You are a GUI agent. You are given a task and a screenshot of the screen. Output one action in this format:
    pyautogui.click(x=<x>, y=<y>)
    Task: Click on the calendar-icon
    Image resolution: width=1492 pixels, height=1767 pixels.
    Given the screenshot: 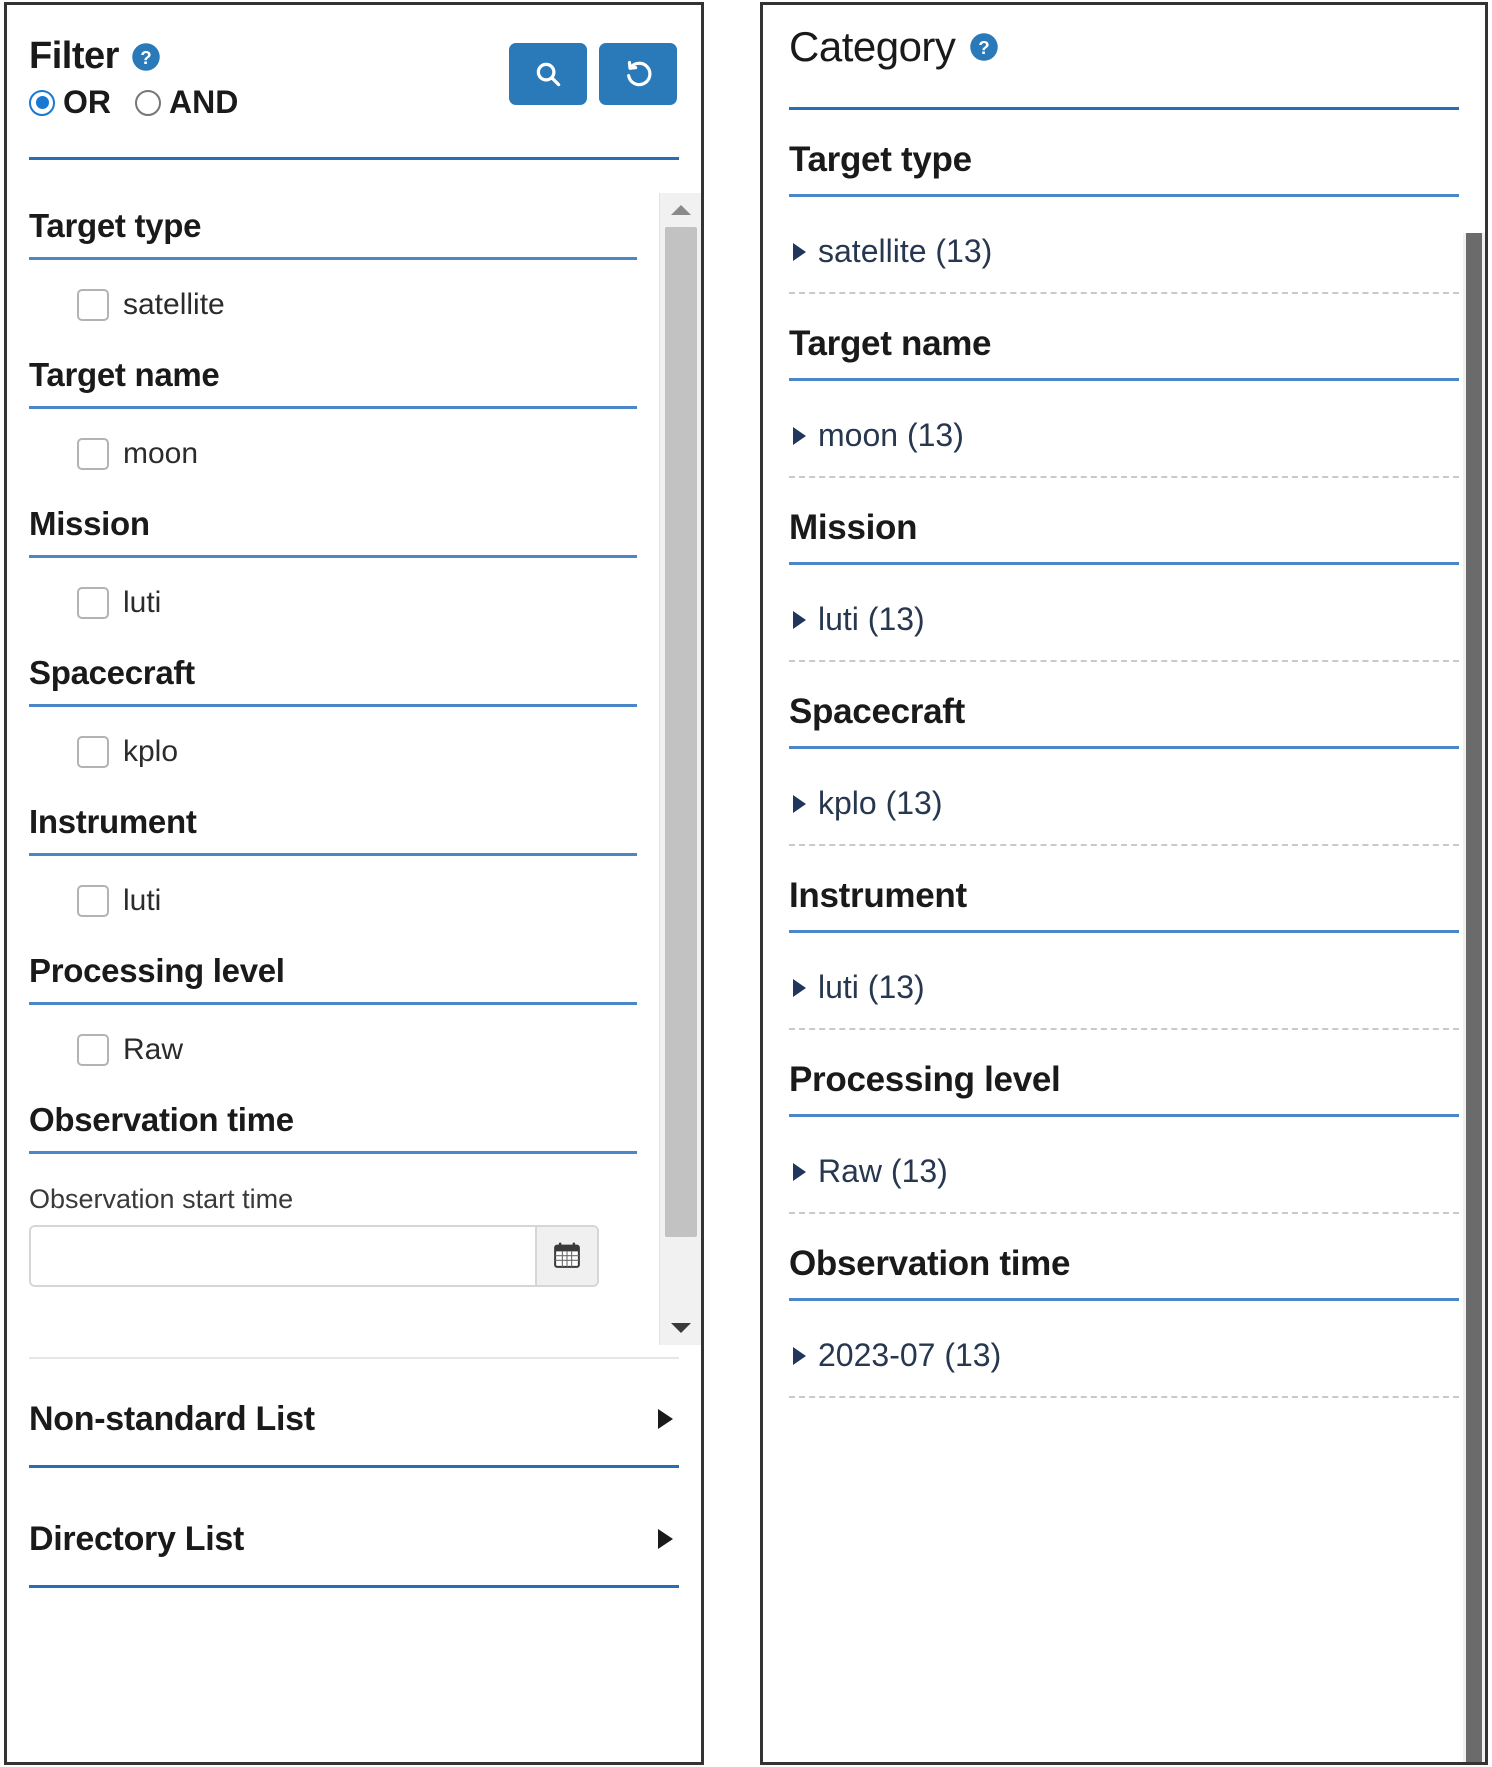 What is the action you would take?
    pyautogui.click(x=567, y=1256)
    